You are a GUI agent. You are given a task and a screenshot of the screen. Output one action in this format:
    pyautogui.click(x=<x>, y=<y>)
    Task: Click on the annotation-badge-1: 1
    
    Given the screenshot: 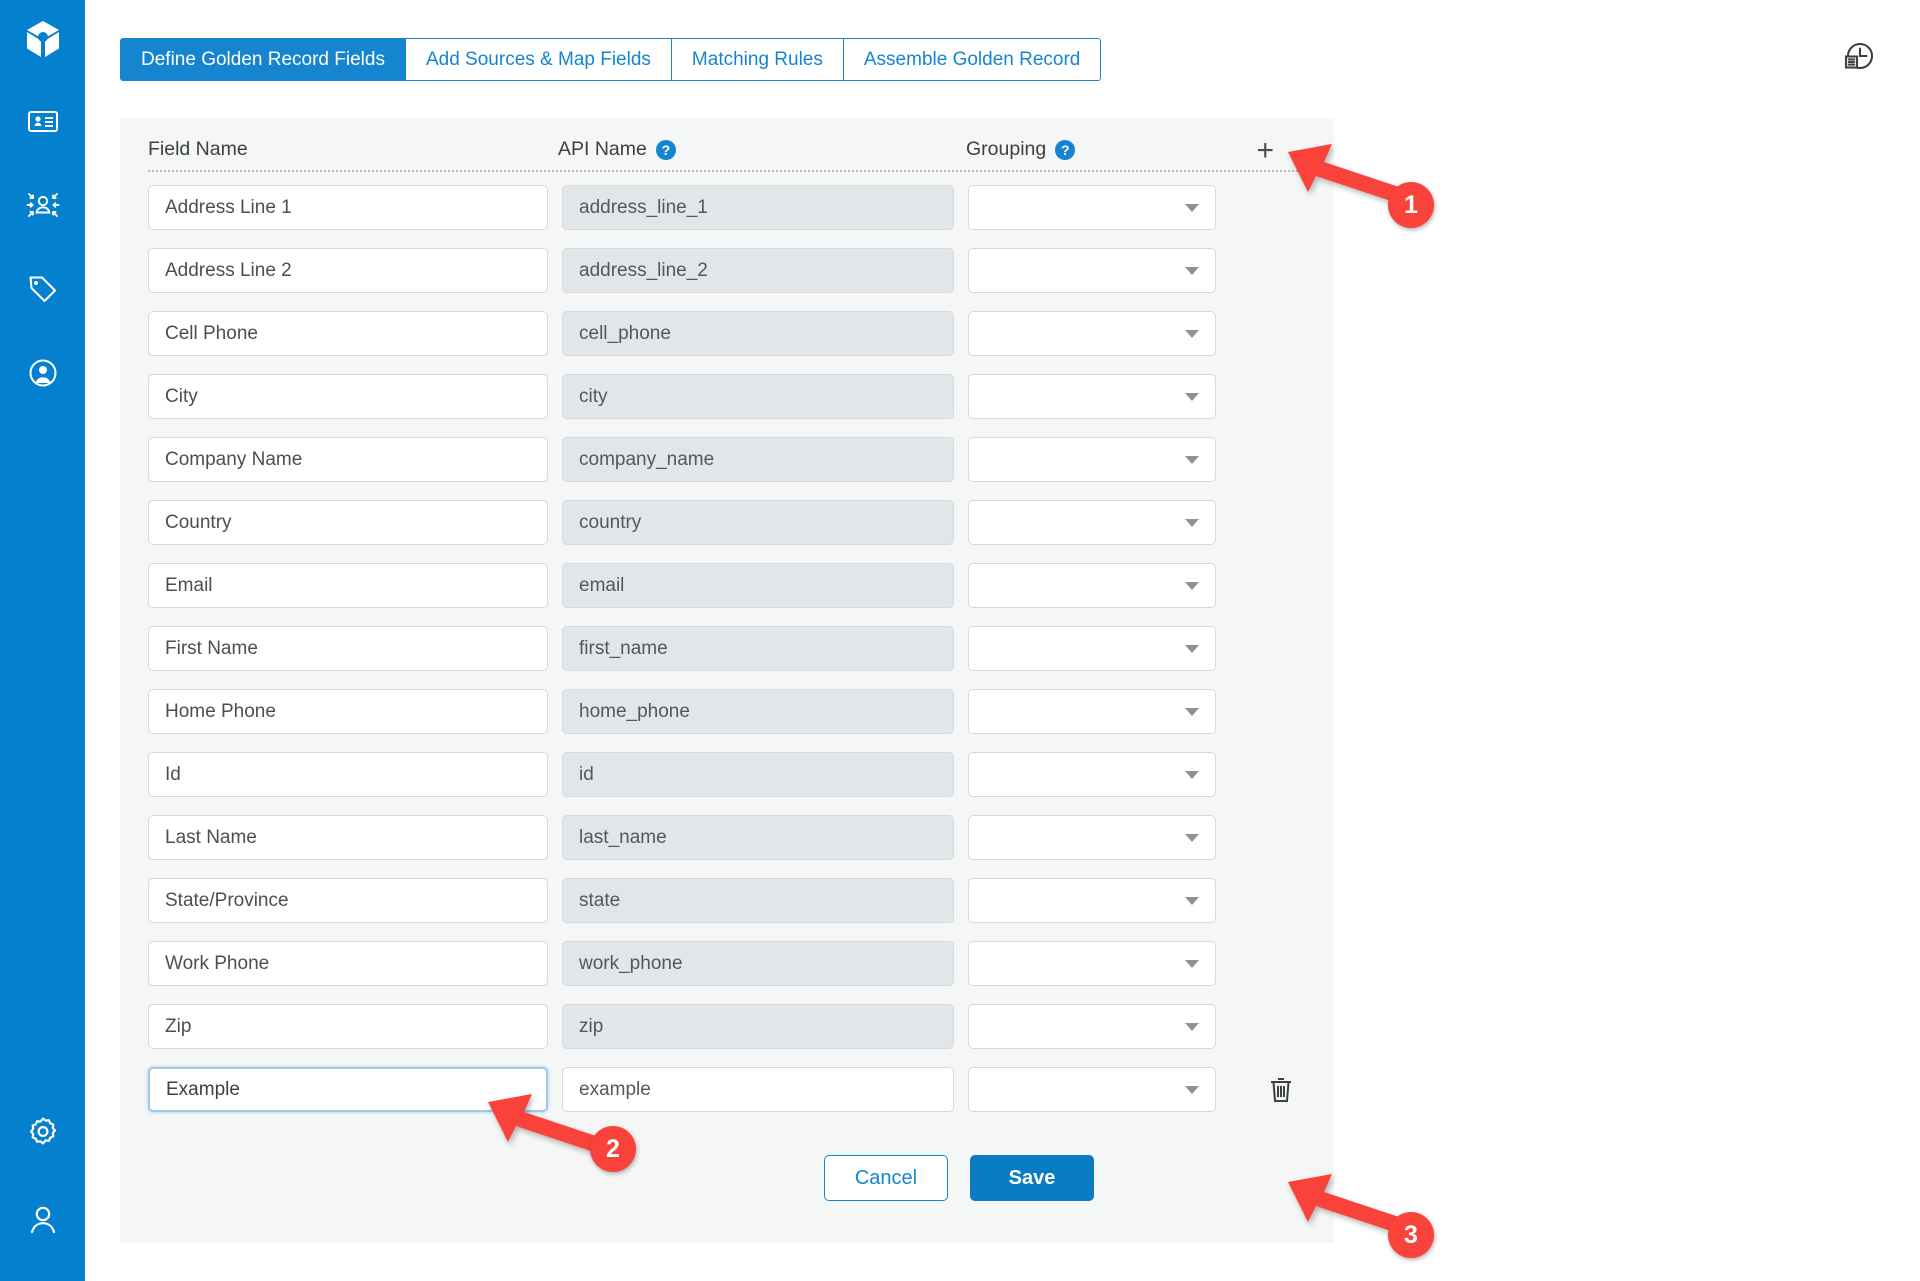 What is the action you would take?
    pyautogui.click(x=1411, y=205)
    